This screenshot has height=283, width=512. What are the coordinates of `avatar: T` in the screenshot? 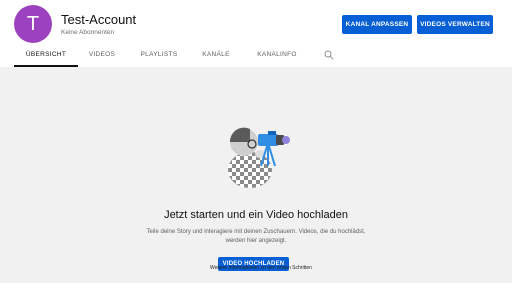 It's located at (33, 24).